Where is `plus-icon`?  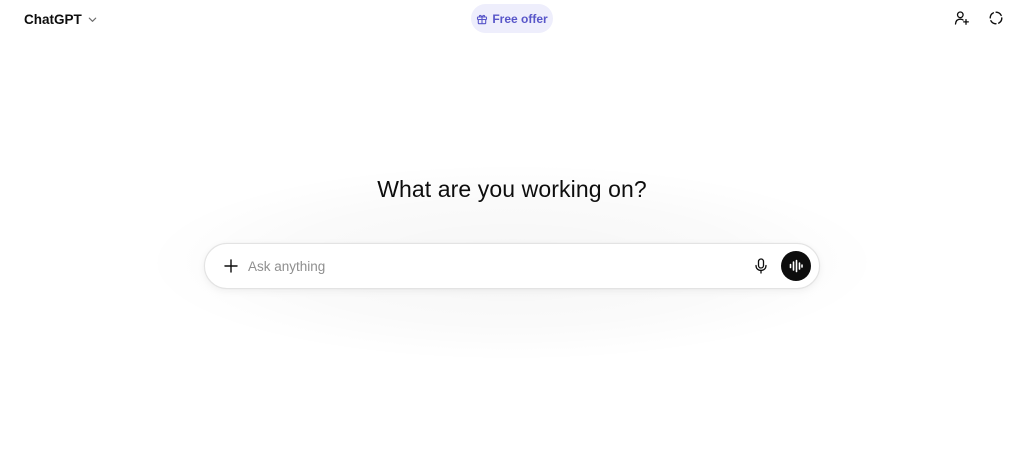 plus-icon is located at coordinates (231, 266).